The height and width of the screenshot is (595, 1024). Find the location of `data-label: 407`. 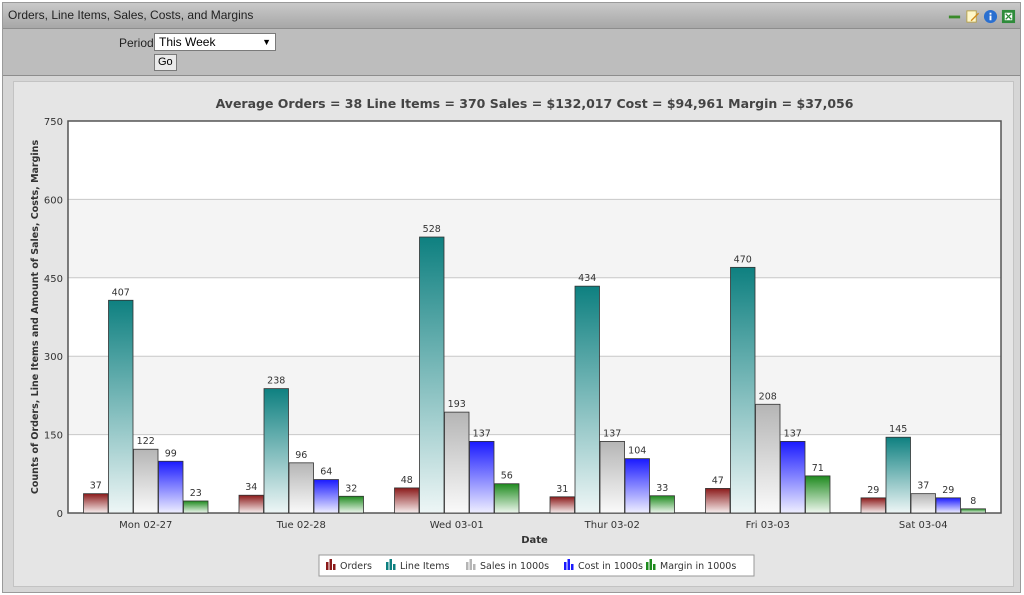

data-label: 407 is located at coordinates (121, 292).